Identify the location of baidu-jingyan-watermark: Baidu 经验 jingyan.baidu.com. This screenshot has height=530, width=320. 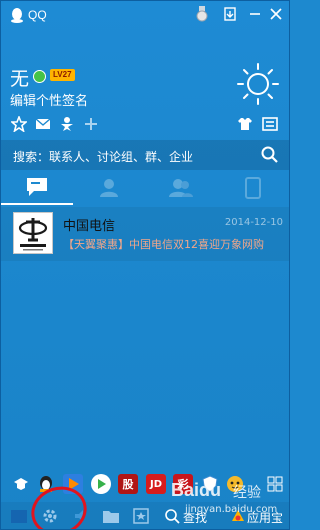
(230, 500).